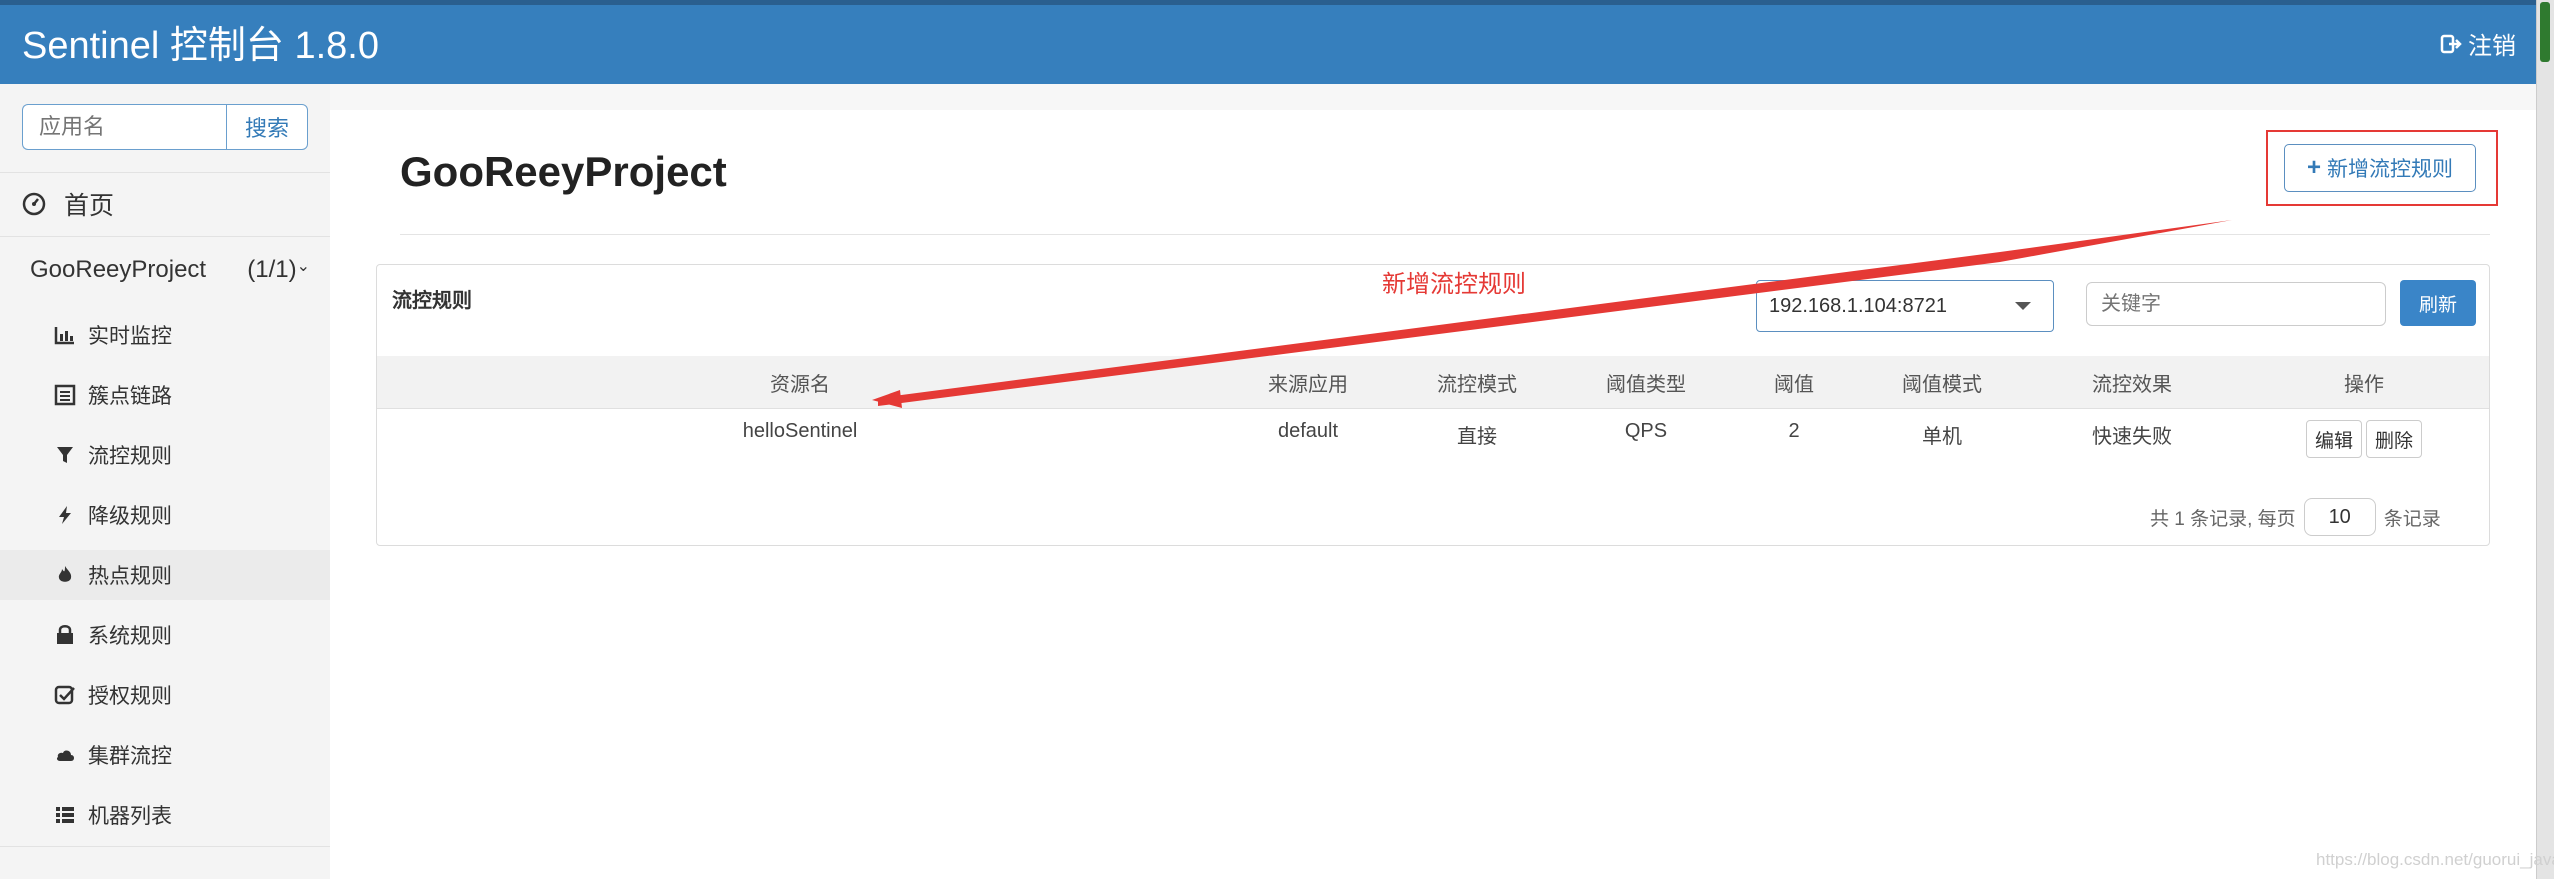  What do you see at coordinates (65, 455) in the screenshot?
I see `filter-icon` at bounding box center [65, 455].